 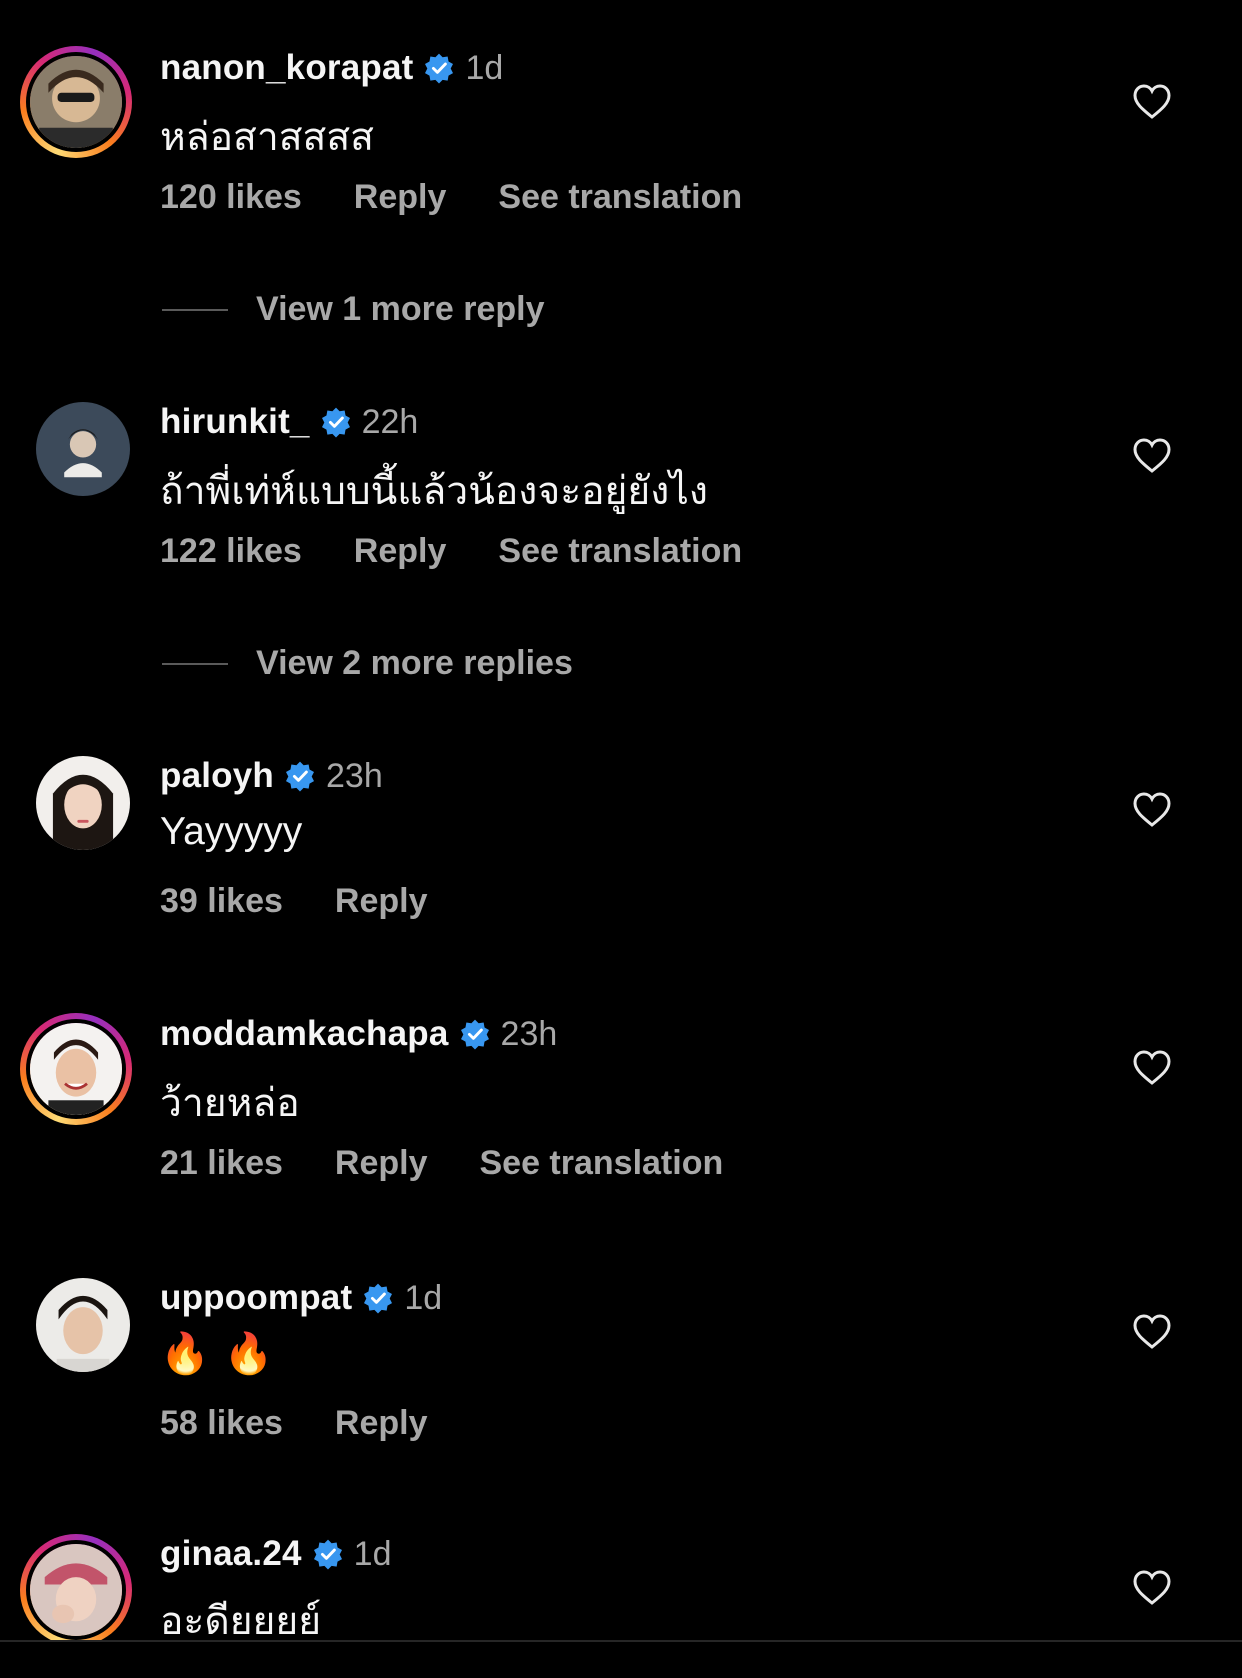 What do you see at coordinates (217, 776) in the screenshot?
I see `username: paloyh` at bounding box center [217, 776].